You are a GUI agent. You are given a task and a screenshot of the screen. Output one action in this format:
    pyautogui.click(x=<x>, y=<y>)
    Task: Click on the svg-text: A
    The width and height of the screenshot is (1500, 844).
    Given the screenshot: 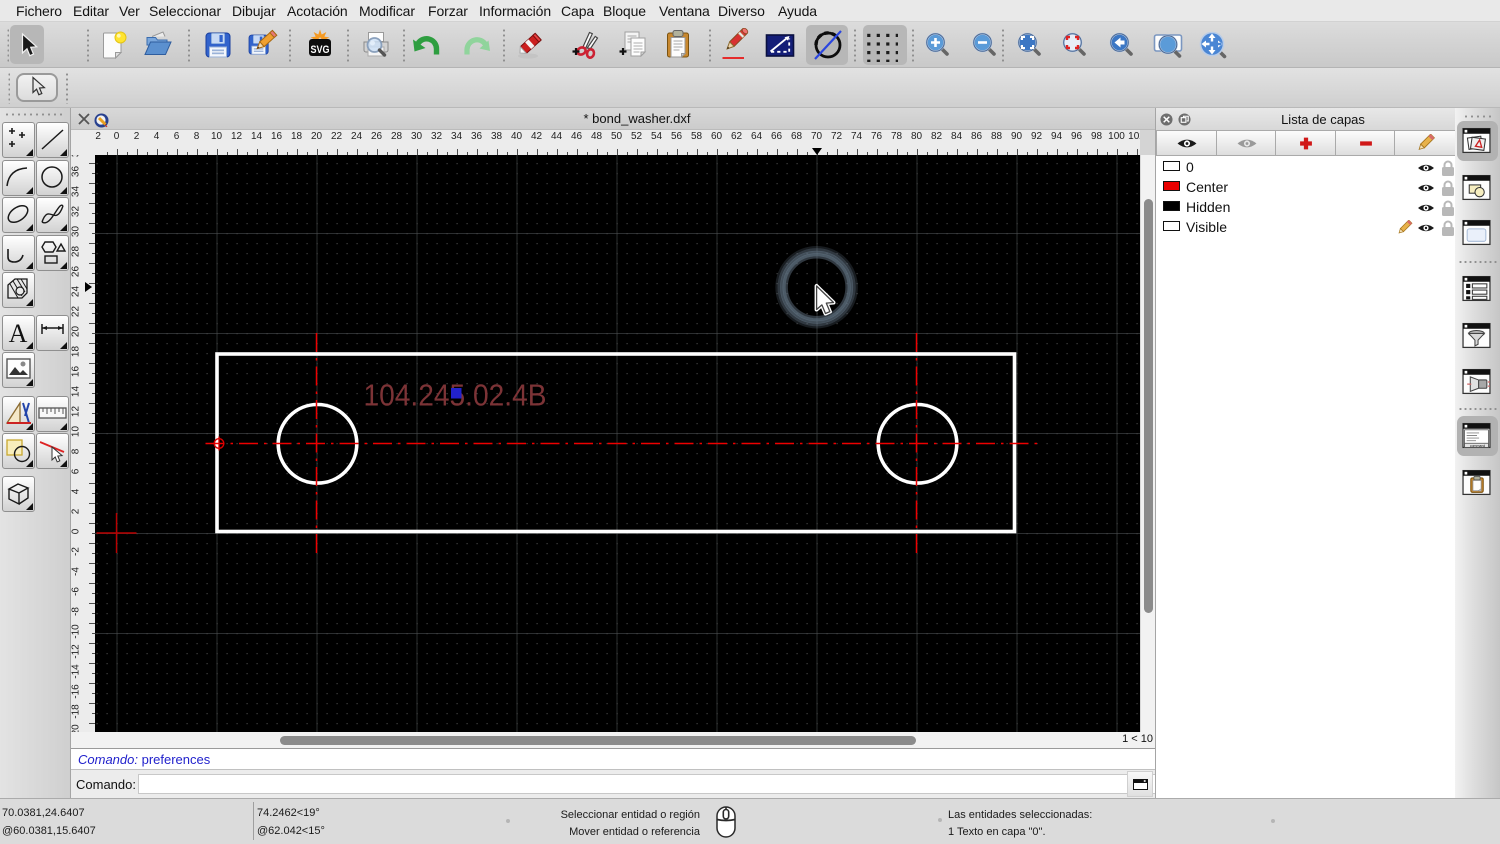 What is the action you would take?
    pyautogui.click(x=18, y=333)
    